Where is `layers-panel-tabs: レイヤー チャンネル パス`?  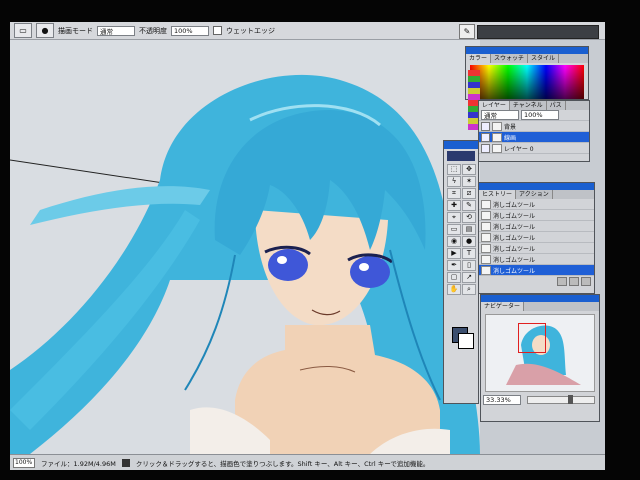
layers-panel-tabs: レイヤー チャンネル パス is located at coordinates (534, 105).